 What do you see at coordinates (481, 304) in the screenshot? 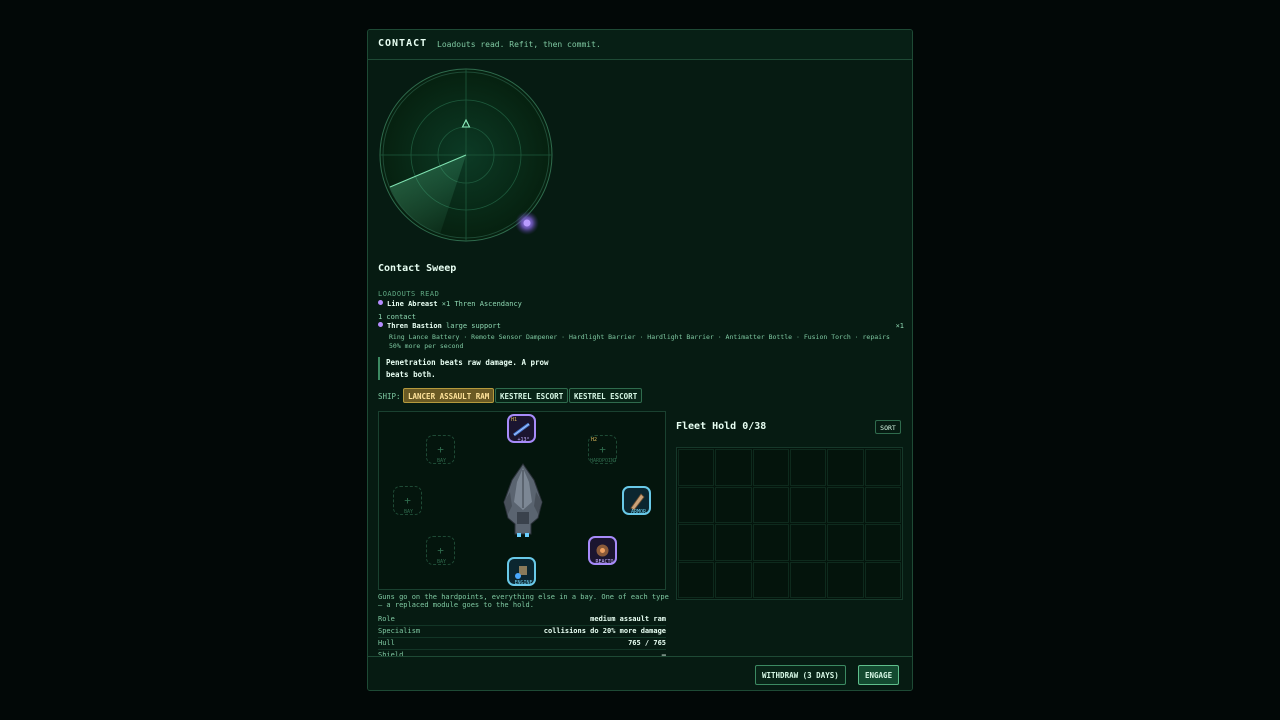
I see `formation-detail: ×1 Thren Ascendancy` at bounding box center [481, 304].